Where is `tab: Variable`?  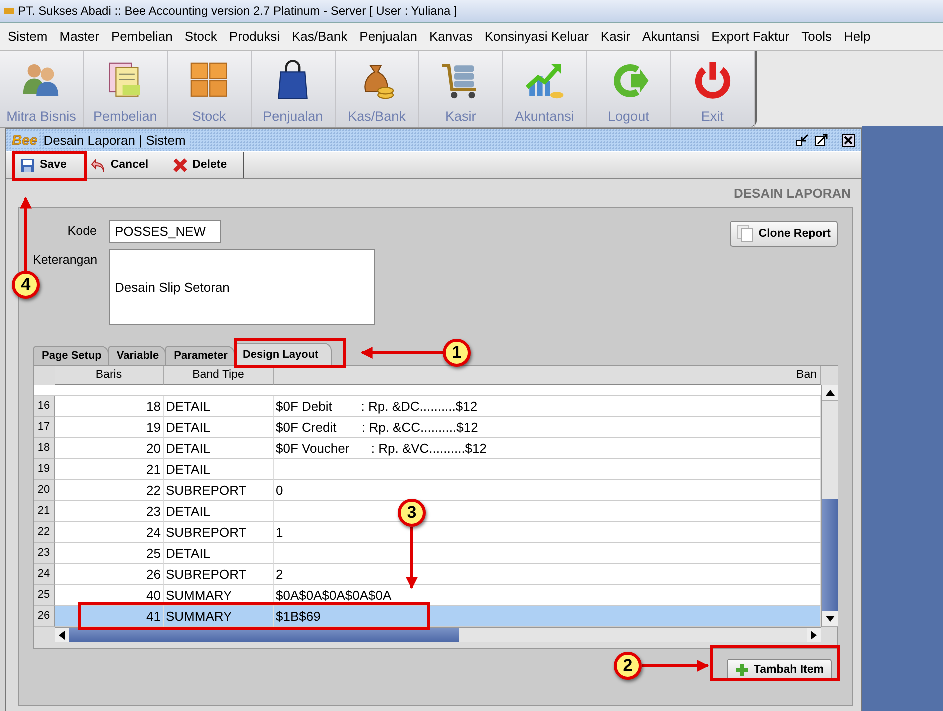
tab: Variable is located at coordinates (137, 355).